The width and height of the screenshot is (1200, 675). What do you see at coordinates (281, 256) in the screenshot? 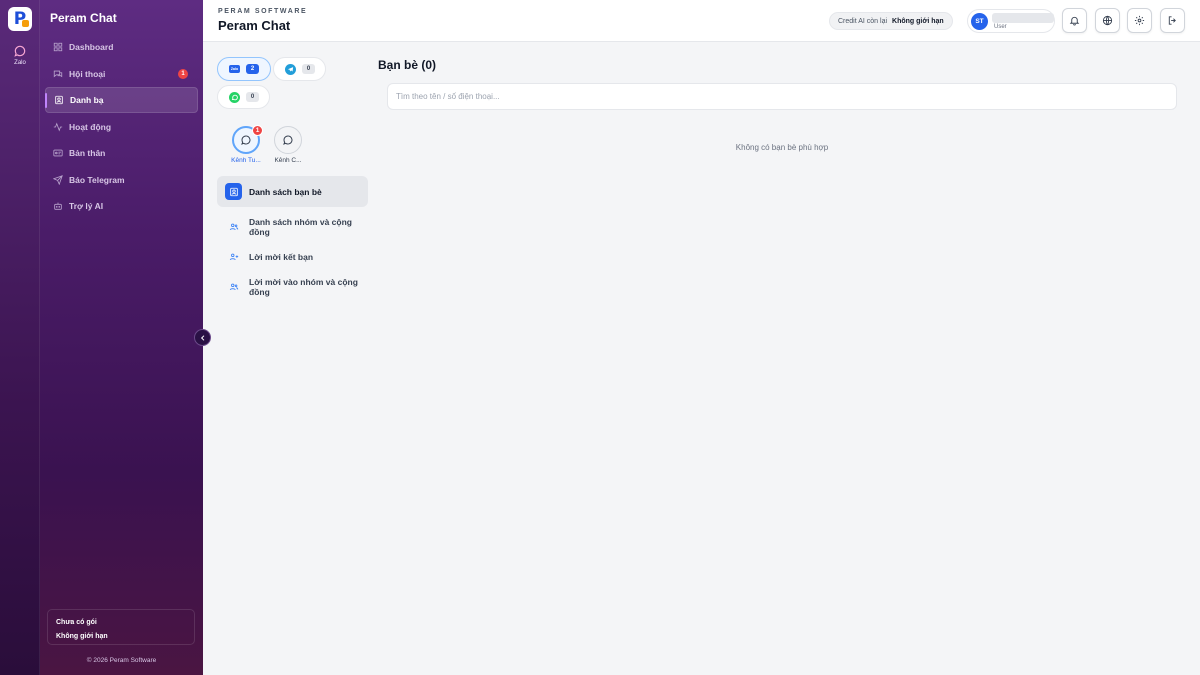
I see `menu-item-label: Lời mời kết bạn` at bounding box center [281, 256].